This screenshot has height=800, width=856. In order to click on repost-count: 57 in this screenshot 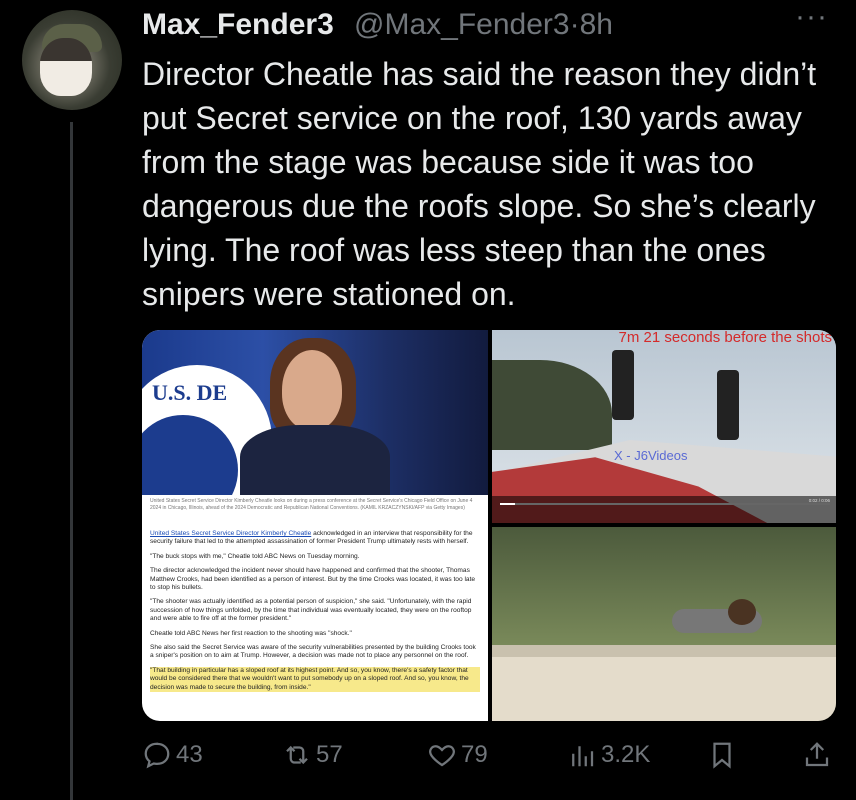, I will do `click(329, 754)`.